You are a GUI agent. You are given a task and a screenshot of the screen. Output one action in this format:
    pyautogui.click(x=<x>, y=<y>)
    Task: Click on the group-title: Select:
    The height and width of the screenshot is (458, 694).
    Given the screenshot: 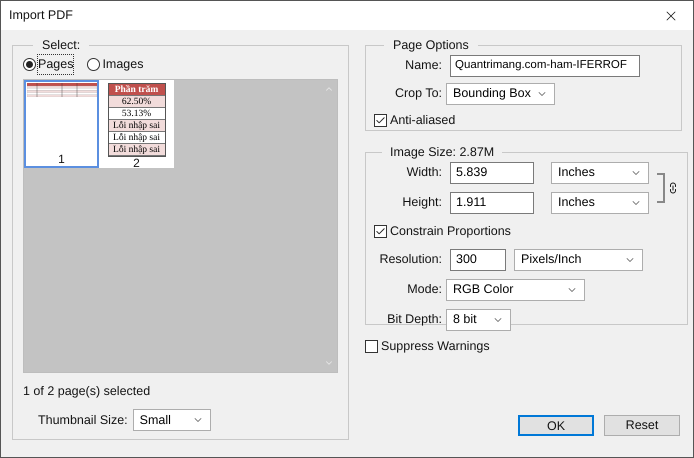 What is the action you would take?
    pyautogui.click(x=61, y=45)
    